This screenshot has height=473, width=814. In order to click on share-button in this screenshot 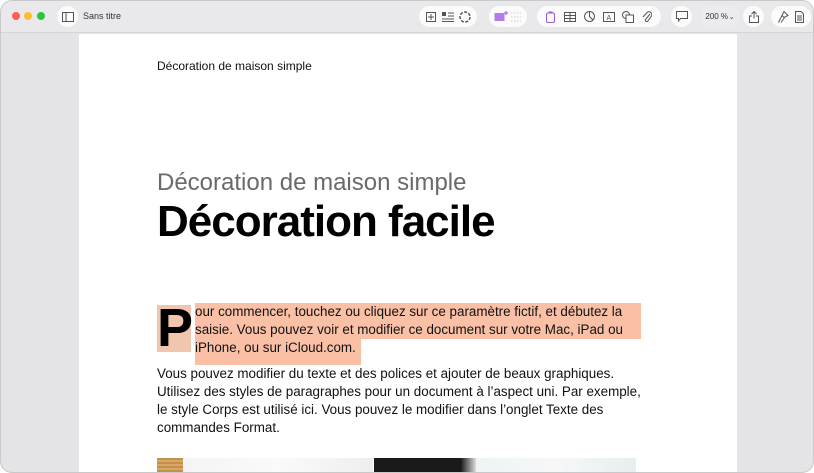, I will do `click(753, 16)`.